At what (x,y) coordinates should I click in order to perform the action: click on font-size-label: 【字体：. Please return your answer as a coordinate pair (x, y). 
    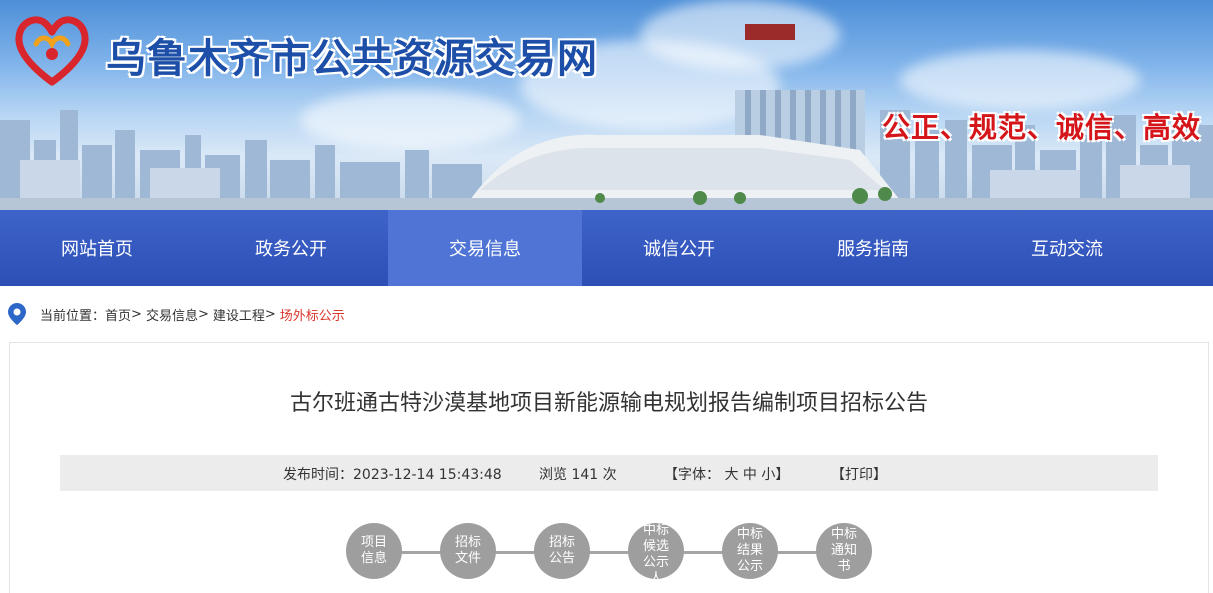
    Looking at the image, I should click on (692, 475).